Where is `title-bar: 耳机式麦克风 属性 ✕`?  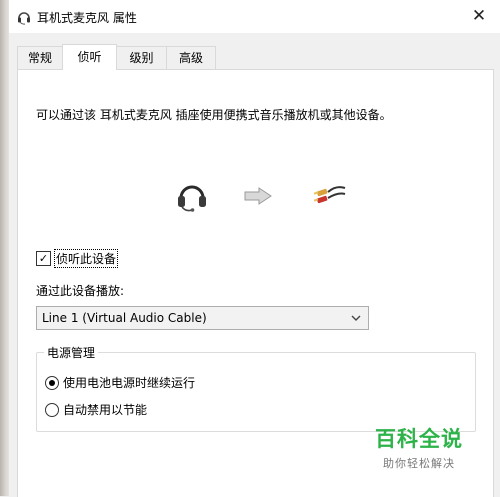 title-bar: 耳机式麦克风 属性 ✕ is located at coordinates (254, 16).